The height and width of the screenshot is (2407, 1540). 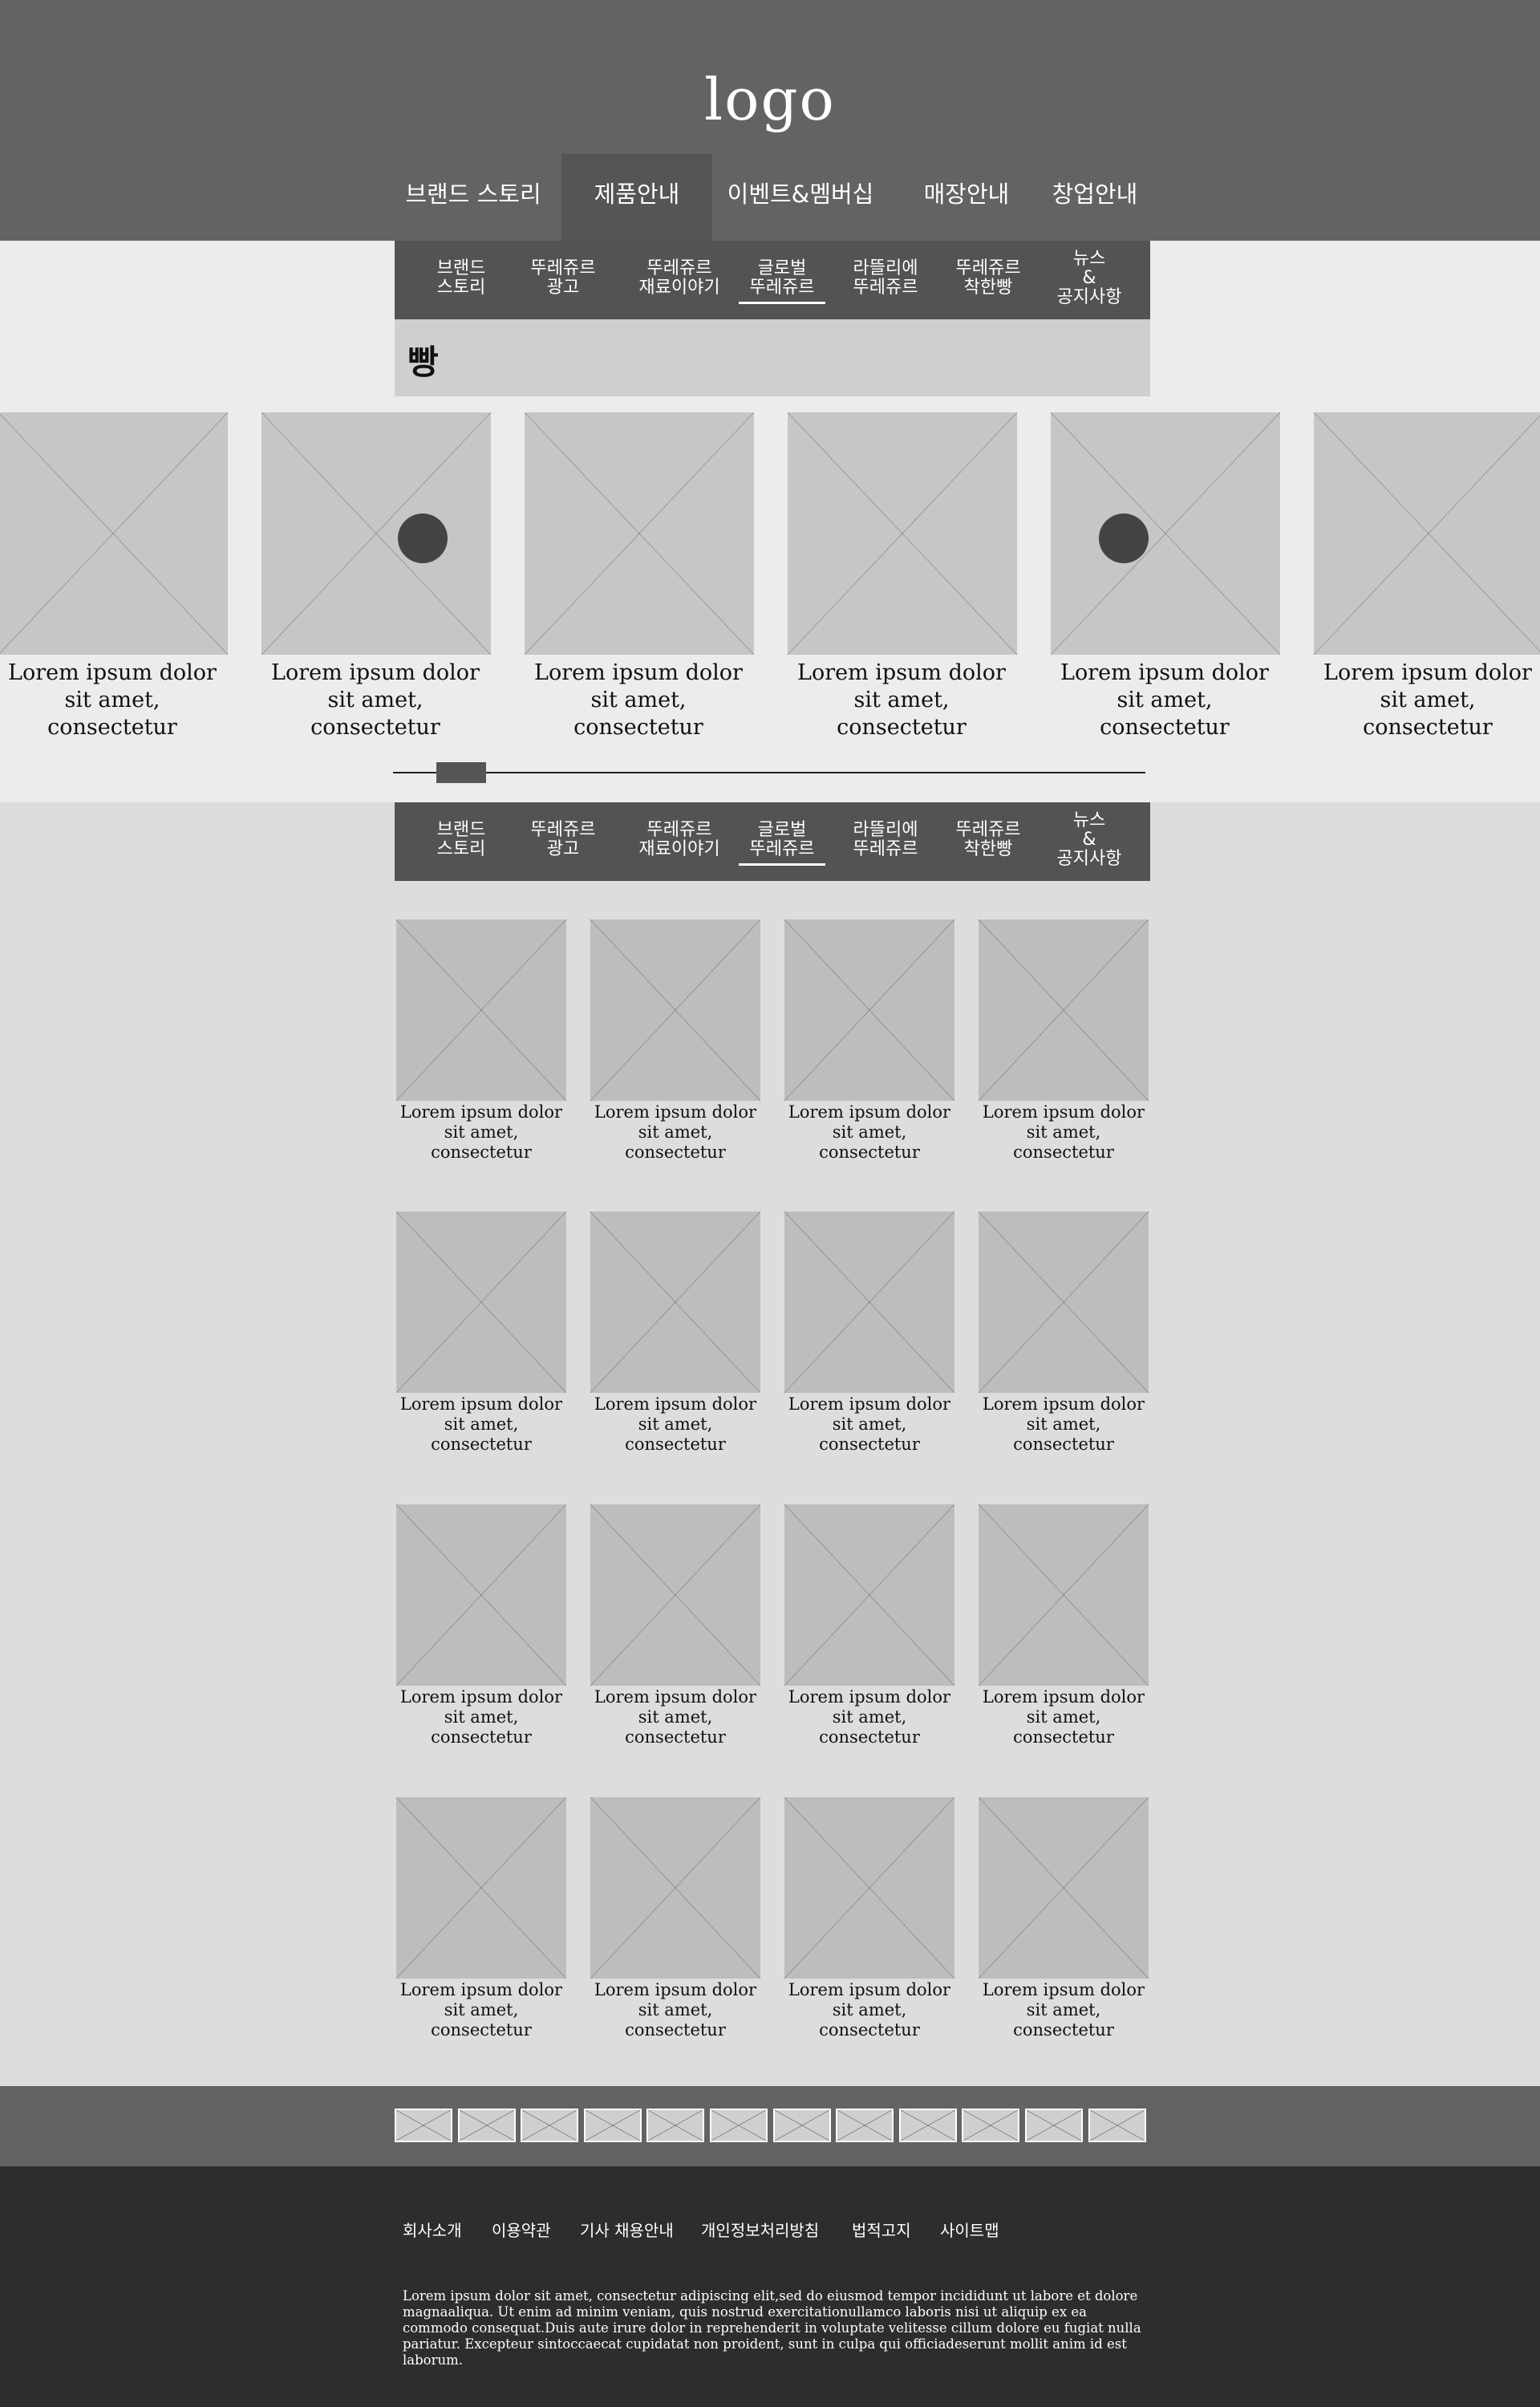 I want to click on slider-scrollbar-thumb, so click(x=461, y=772).